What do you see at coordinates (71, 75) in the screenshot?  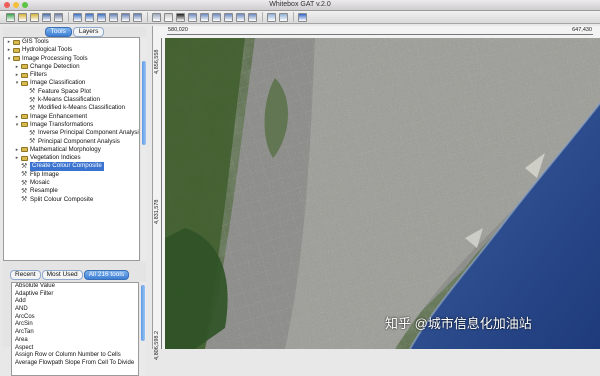 I see `tree-folder: ▸ Filters` at bounding box center [71, 75].